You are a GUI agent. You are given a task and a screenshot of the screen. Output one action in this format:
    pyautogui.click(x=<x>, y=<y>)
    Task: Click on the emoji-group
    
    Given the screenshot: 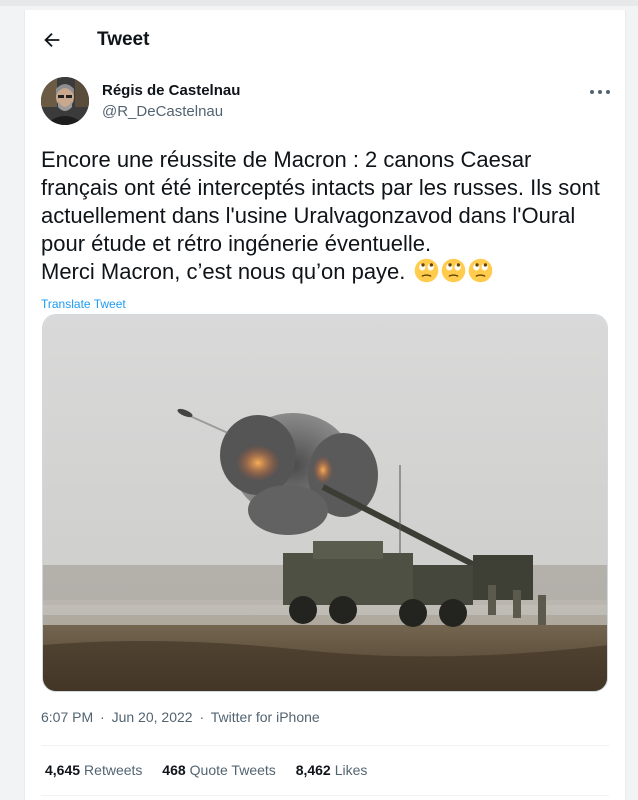 What is the action you would take?
    pyautogui.click(x=452, y=271)
    